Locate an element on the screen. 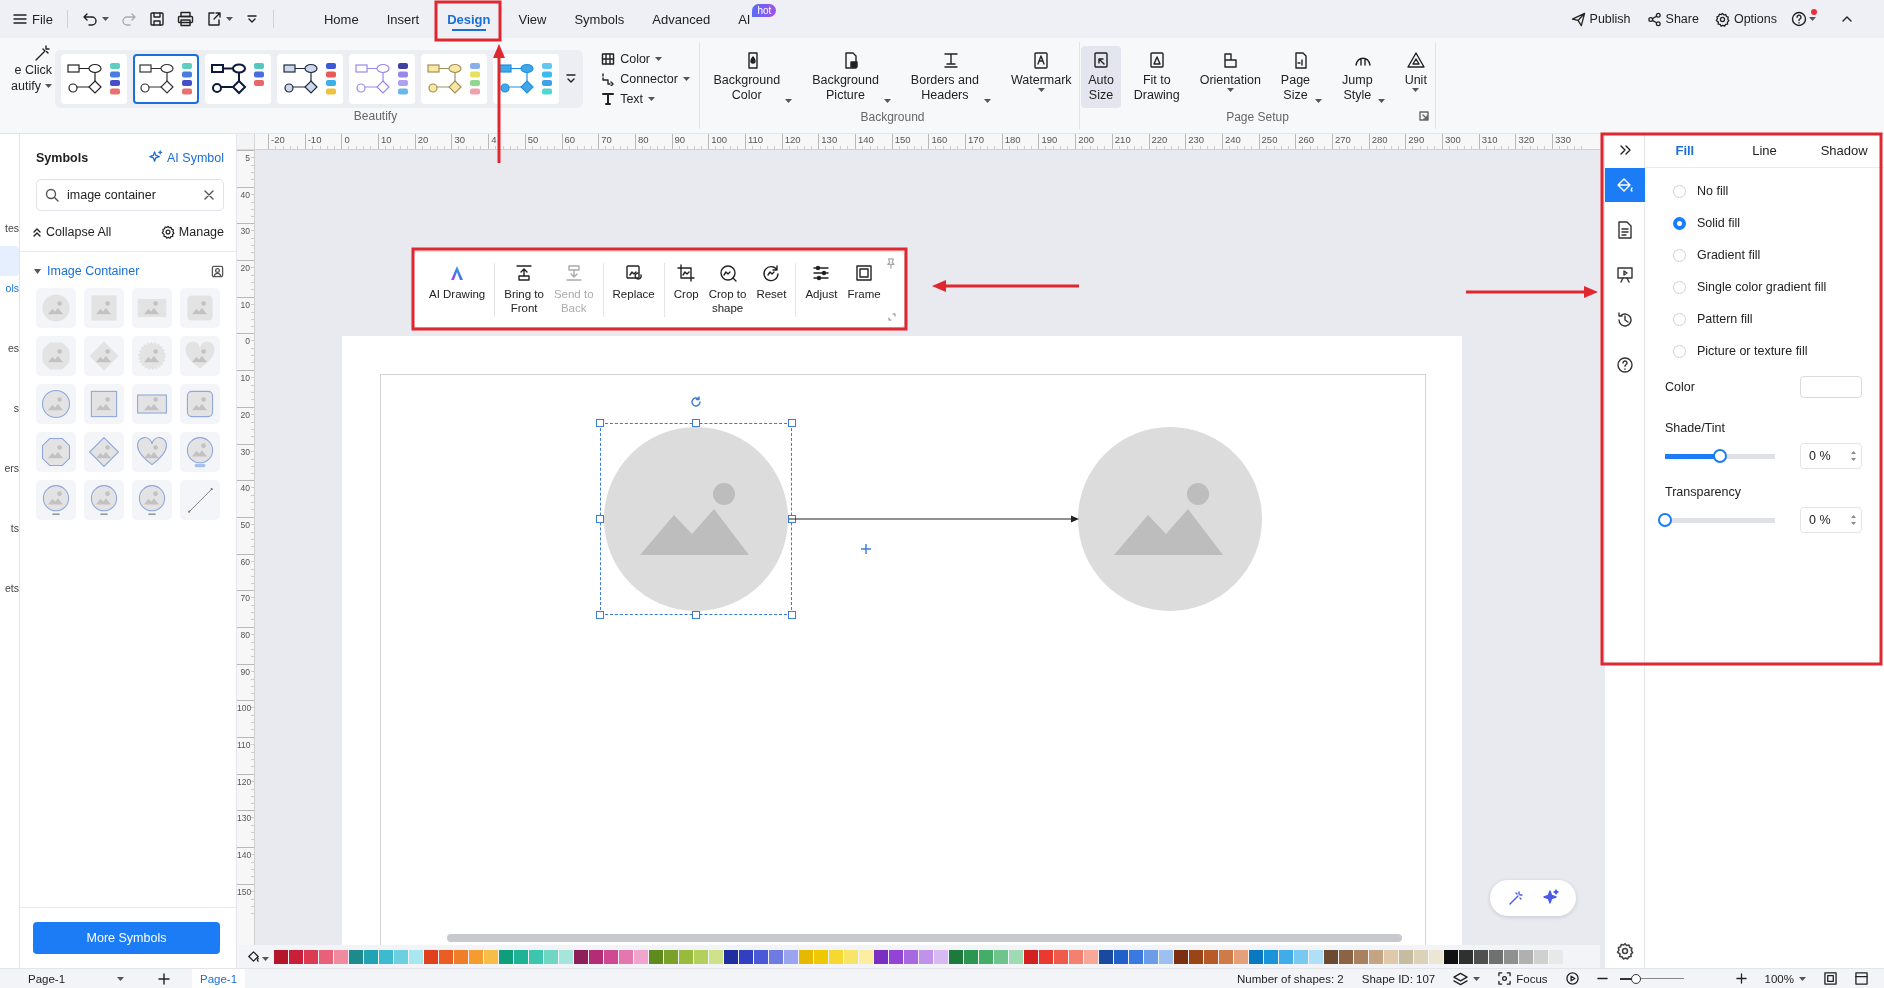 This screenshot has height=988, width=1884. publish-button: Publish is located at coordinates (1600, 19).